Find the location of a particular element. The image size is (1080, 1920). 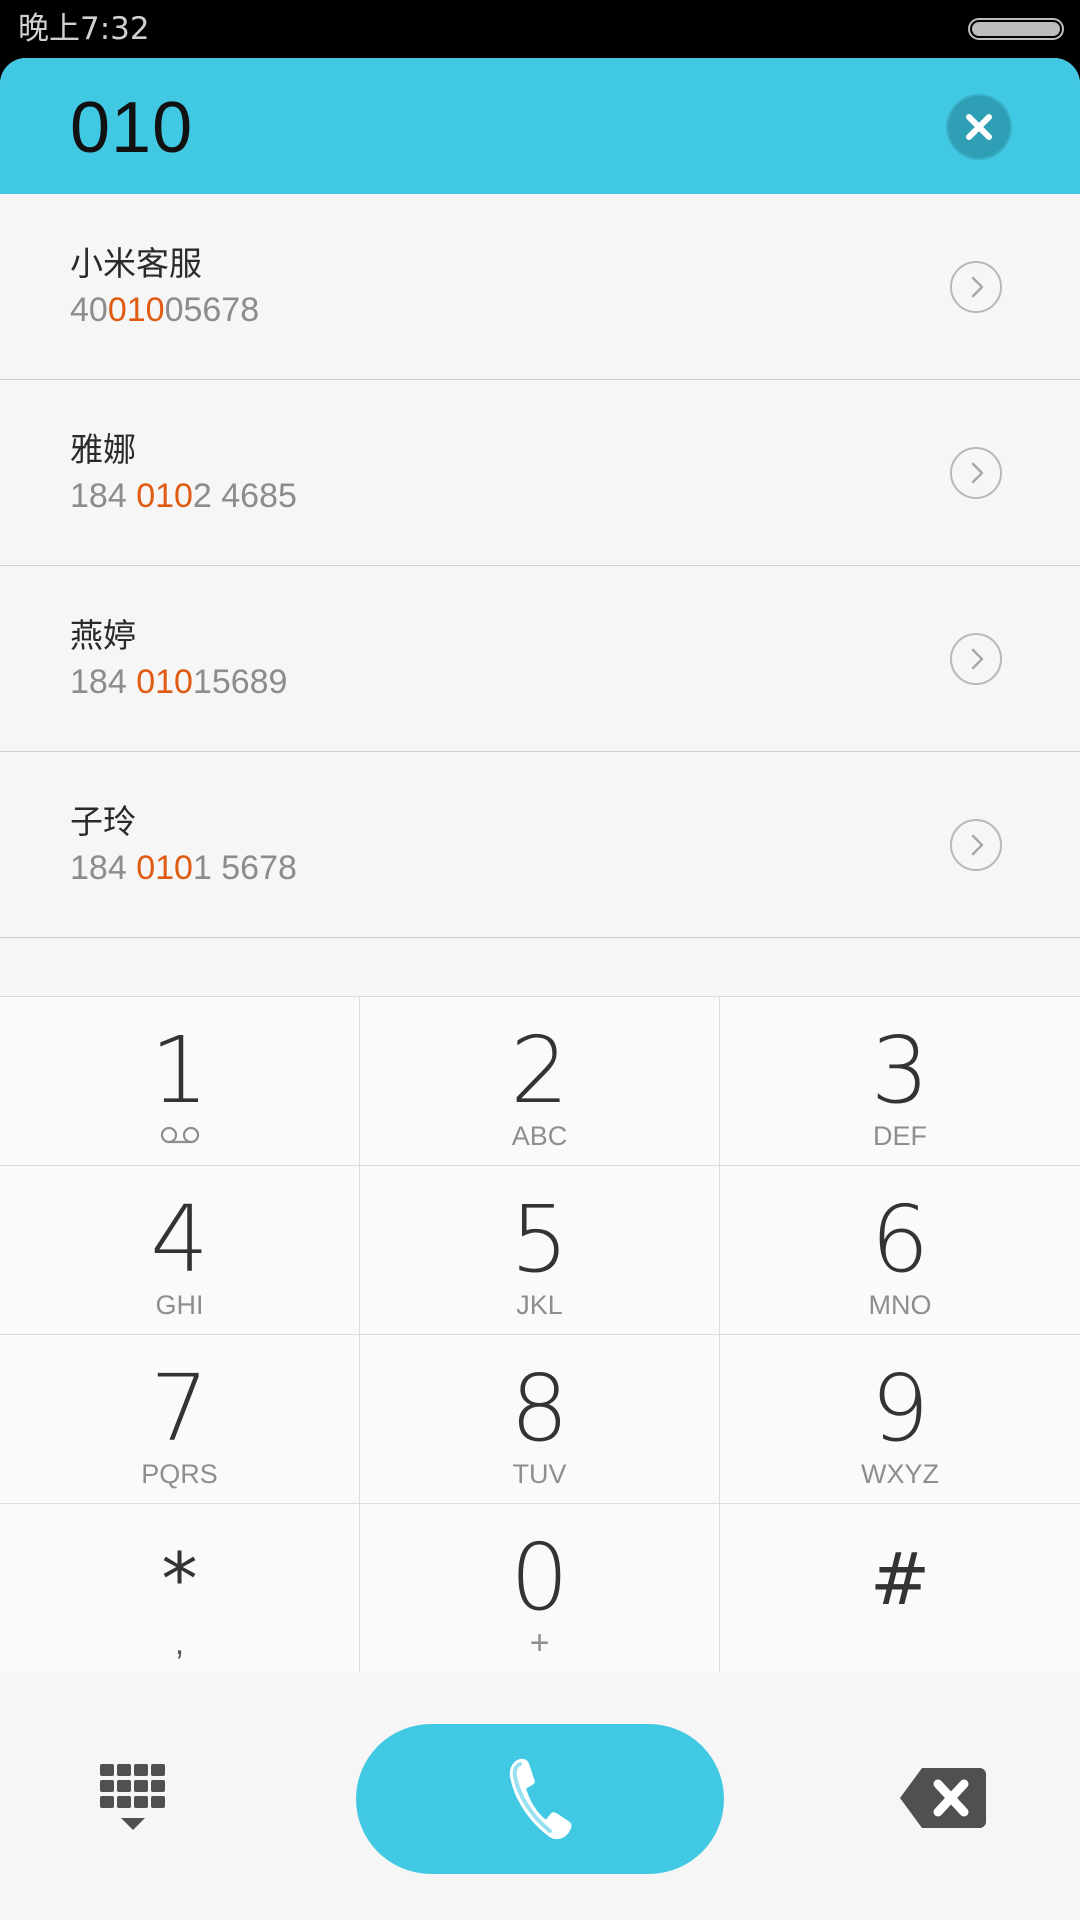

key-digit: 0 is located at coordinates (539, 1577).